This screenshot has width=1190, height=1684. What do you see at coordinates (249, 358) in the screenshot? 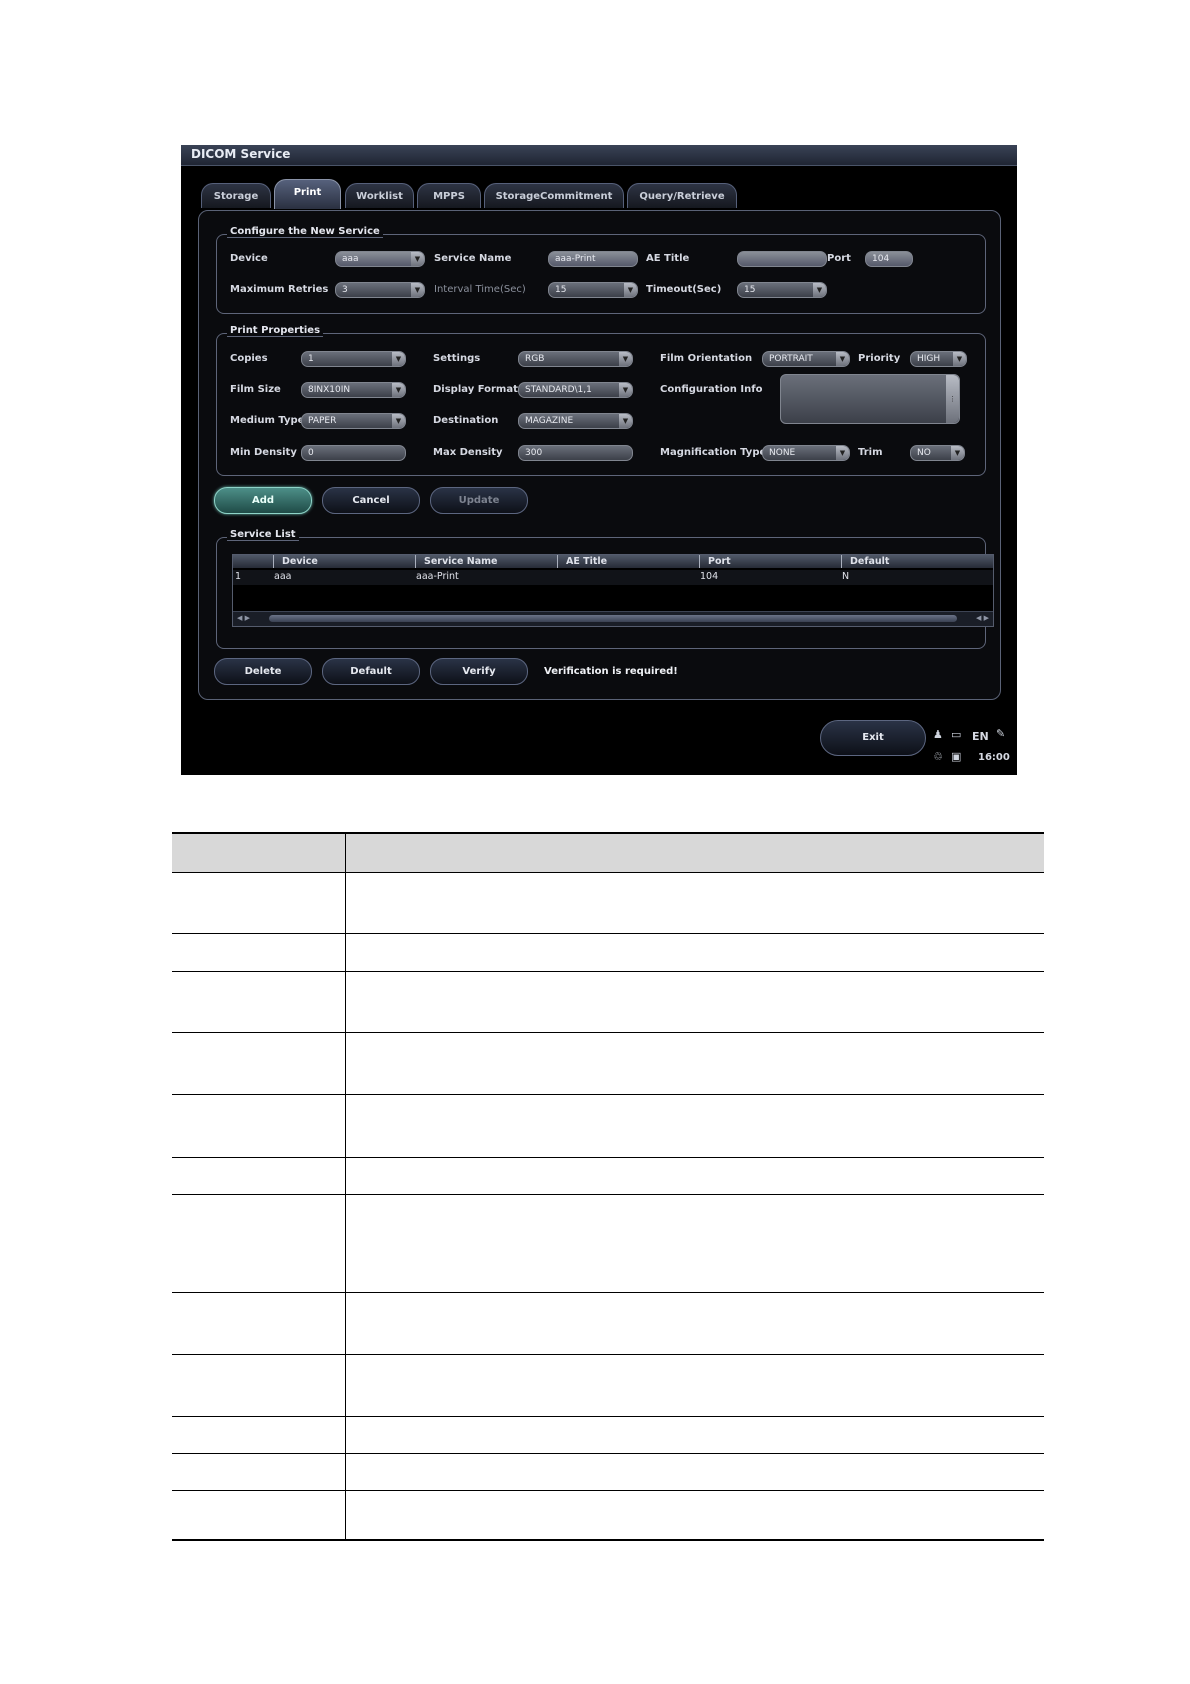
I see `copies-label: Copies` at bounding box center [249, 358].